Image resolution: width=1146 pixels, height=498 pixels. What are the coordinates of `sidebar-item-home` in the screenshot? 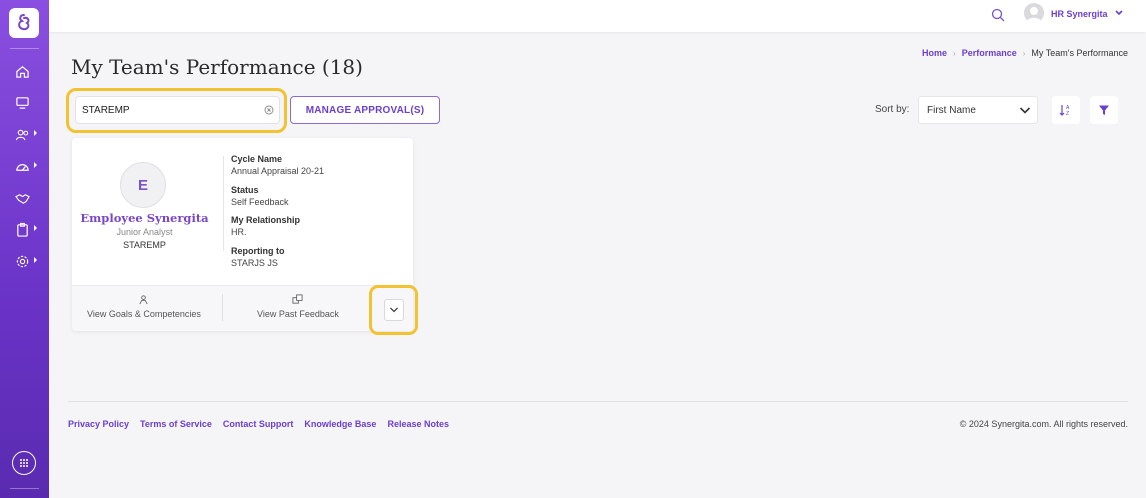 It's located at (26, 71).